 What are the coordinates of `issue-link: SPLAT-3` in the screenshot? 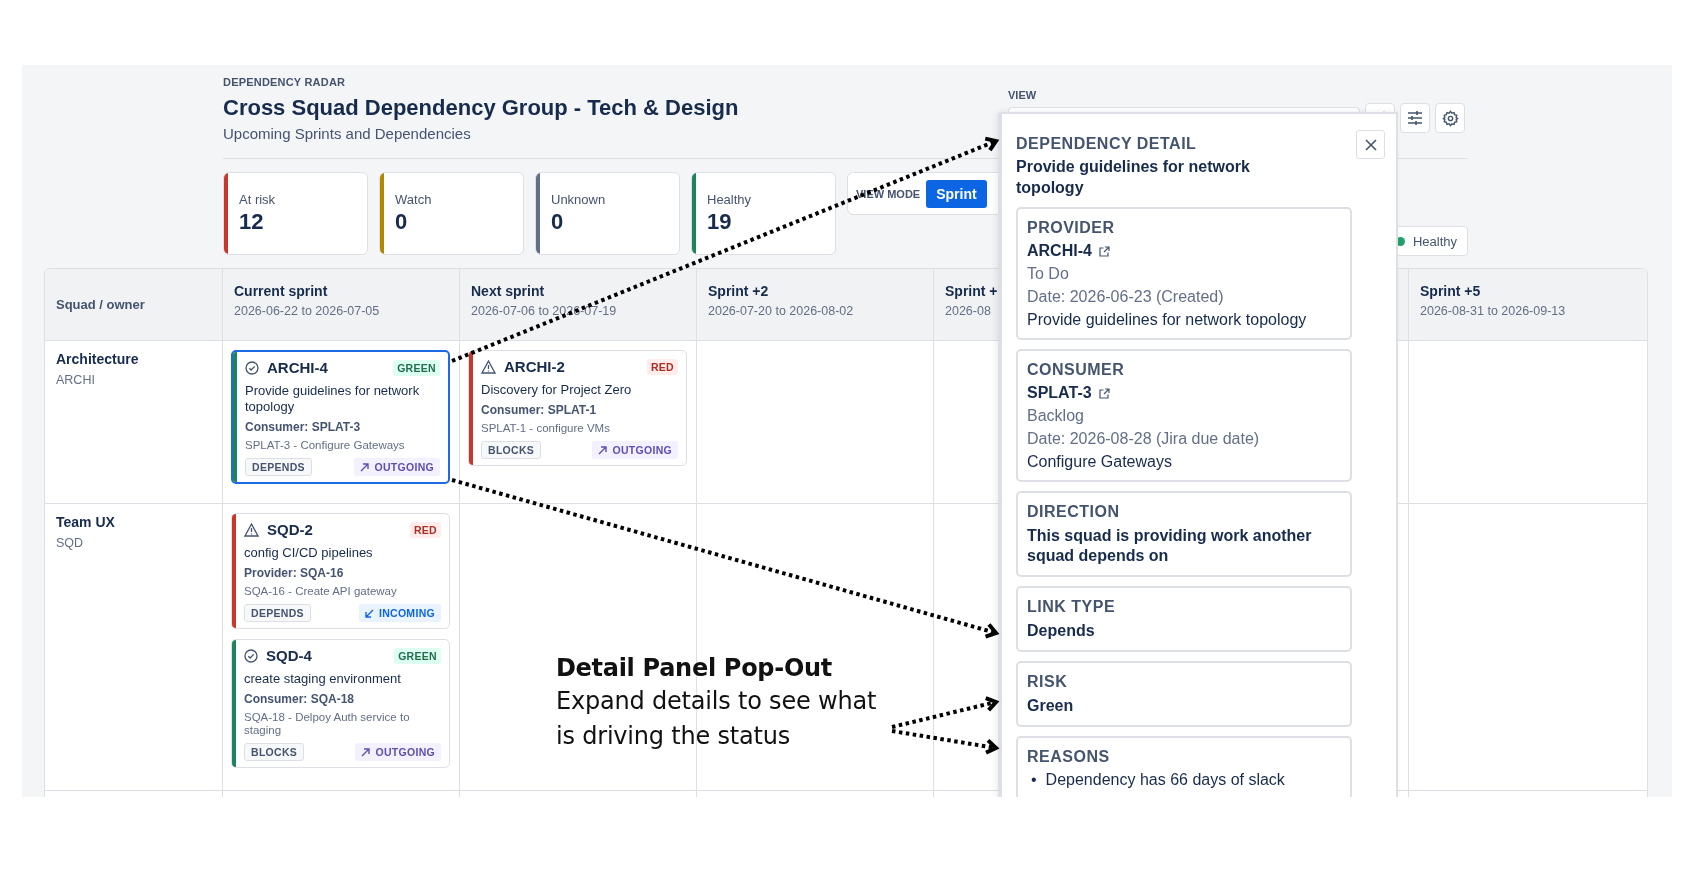 It's located at (1059, 393).